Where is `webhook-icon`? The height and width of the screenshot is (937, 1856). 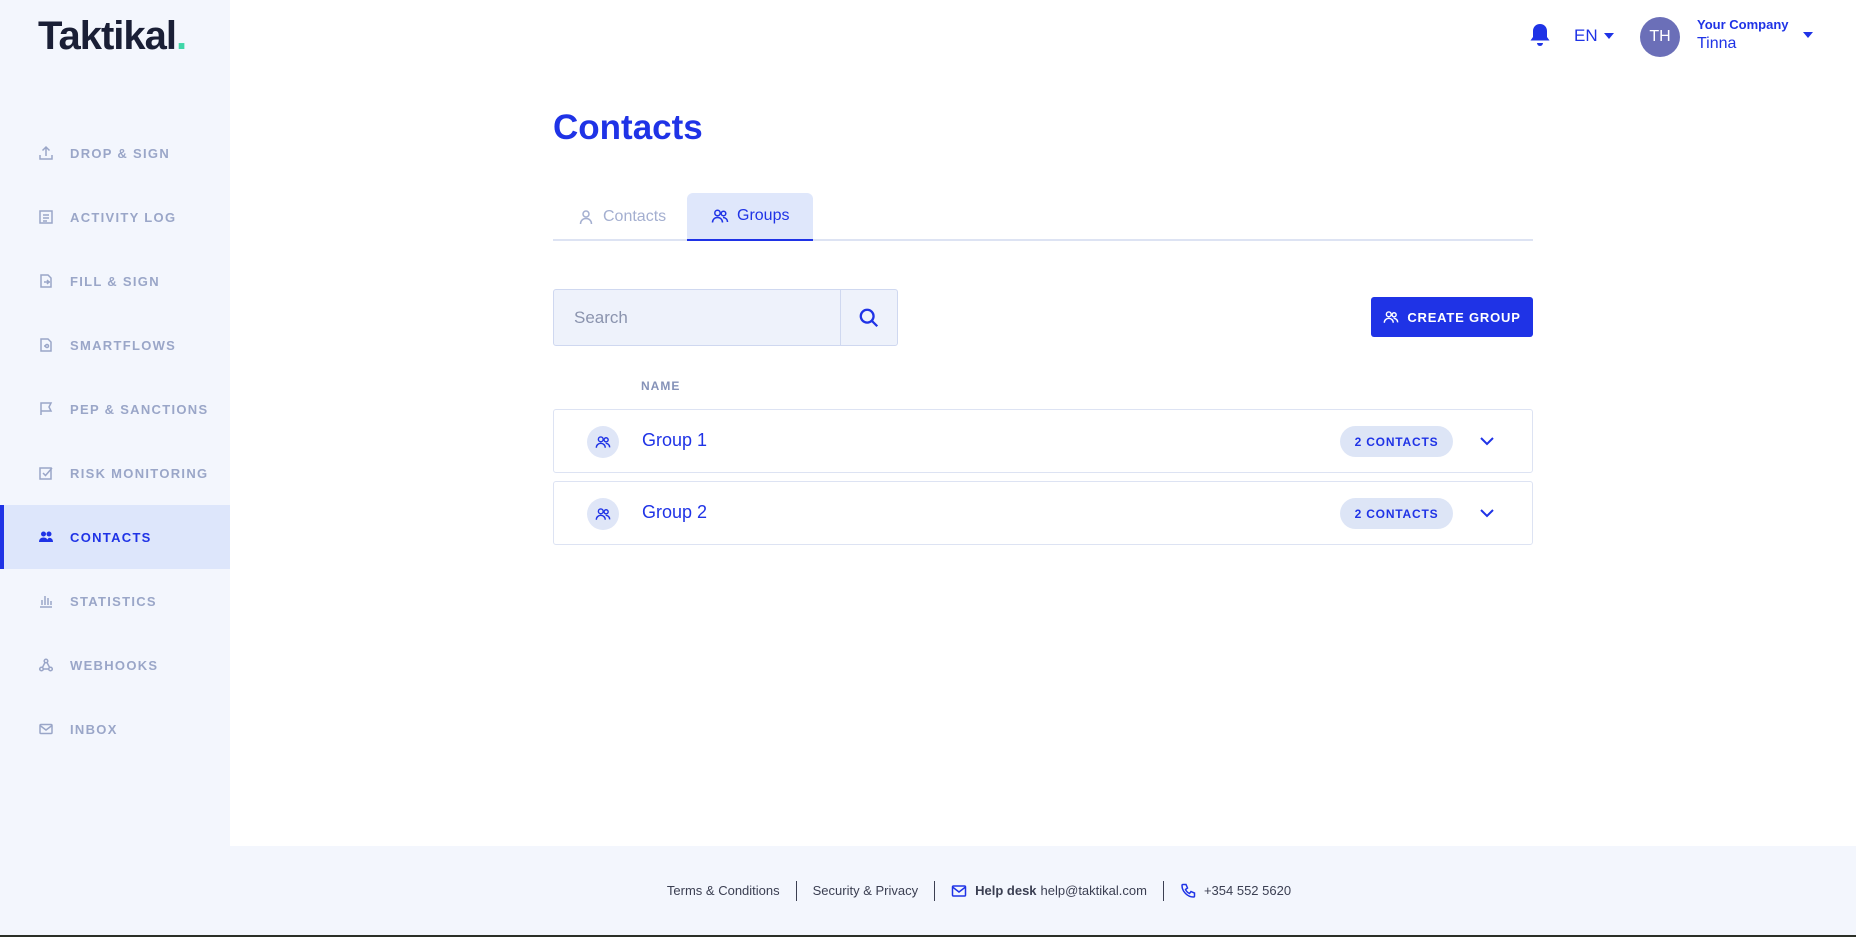
webhook-icon is located at coordinates (46, 665).